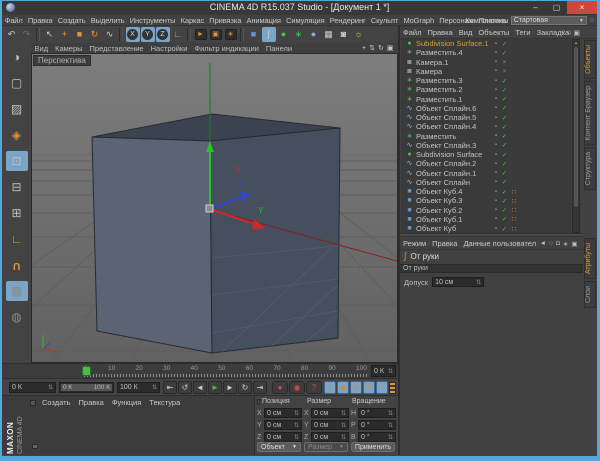 The height and width of the screenshot is (461, 600). What do you see at coordinates (454, 182) in the screenshot?
I see `object-name: Объект Сплайн` at bounding box center [454, 182].